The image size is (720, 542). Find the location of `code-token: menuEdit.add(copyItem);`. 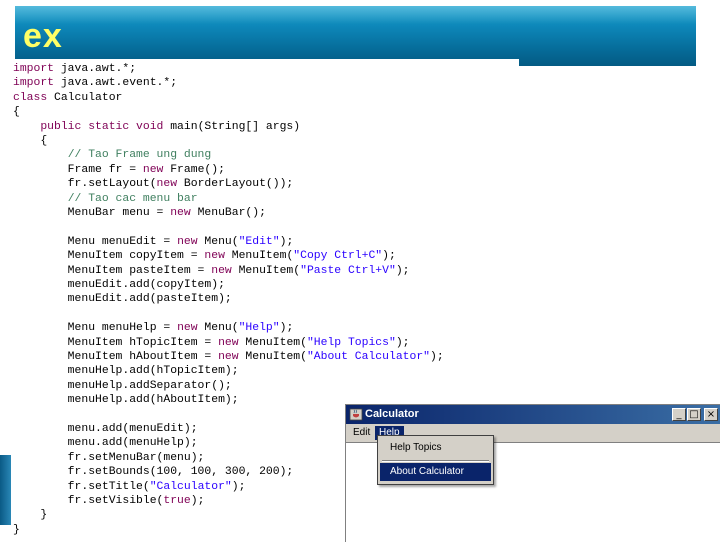

code-token: menuEdit.add(copyItem); is located at coordinates (119, 285).